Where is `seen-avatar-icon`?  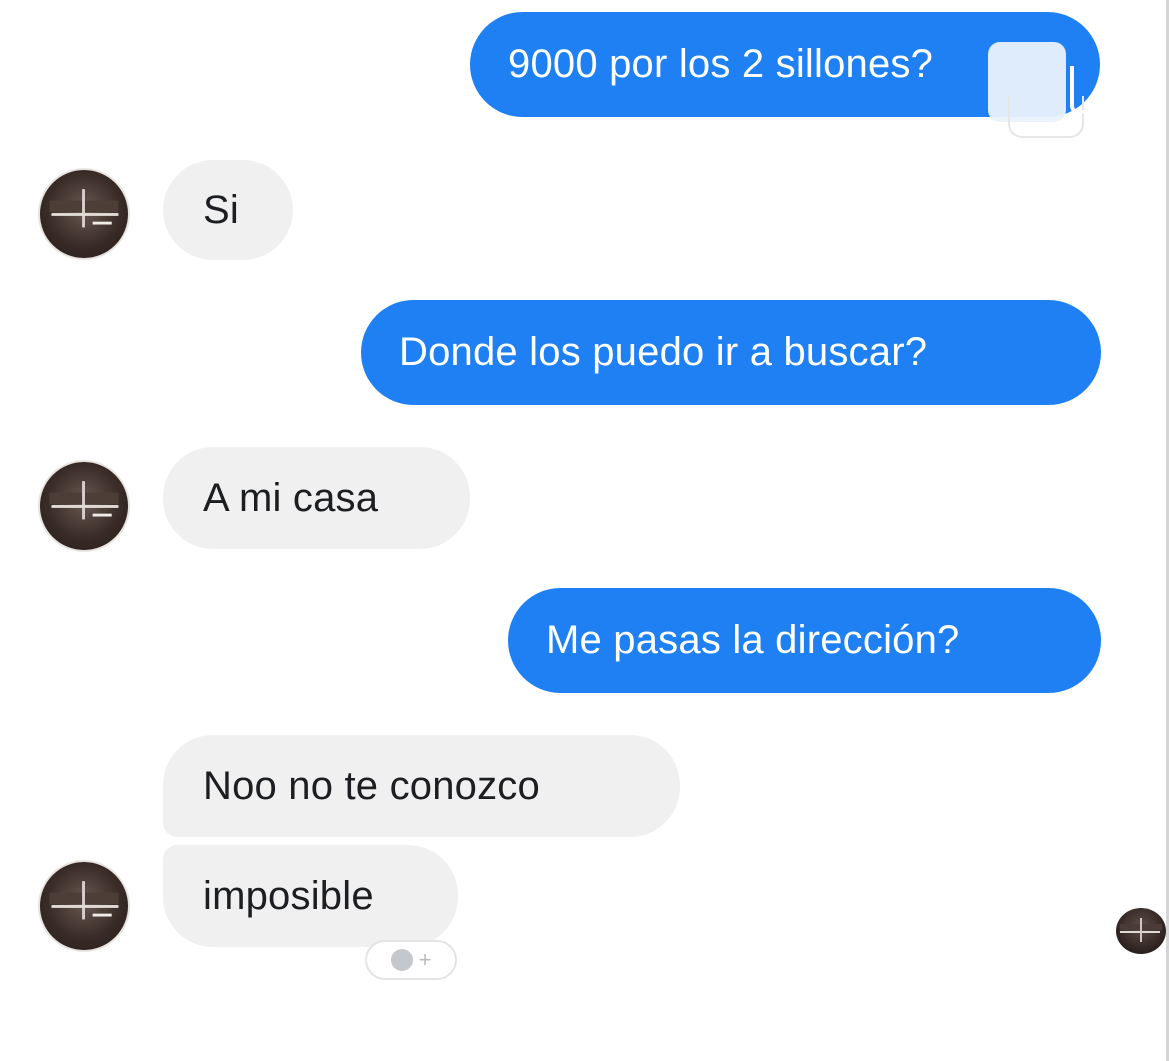
seen-avatar-icon is located at coordinates (1141, 931).